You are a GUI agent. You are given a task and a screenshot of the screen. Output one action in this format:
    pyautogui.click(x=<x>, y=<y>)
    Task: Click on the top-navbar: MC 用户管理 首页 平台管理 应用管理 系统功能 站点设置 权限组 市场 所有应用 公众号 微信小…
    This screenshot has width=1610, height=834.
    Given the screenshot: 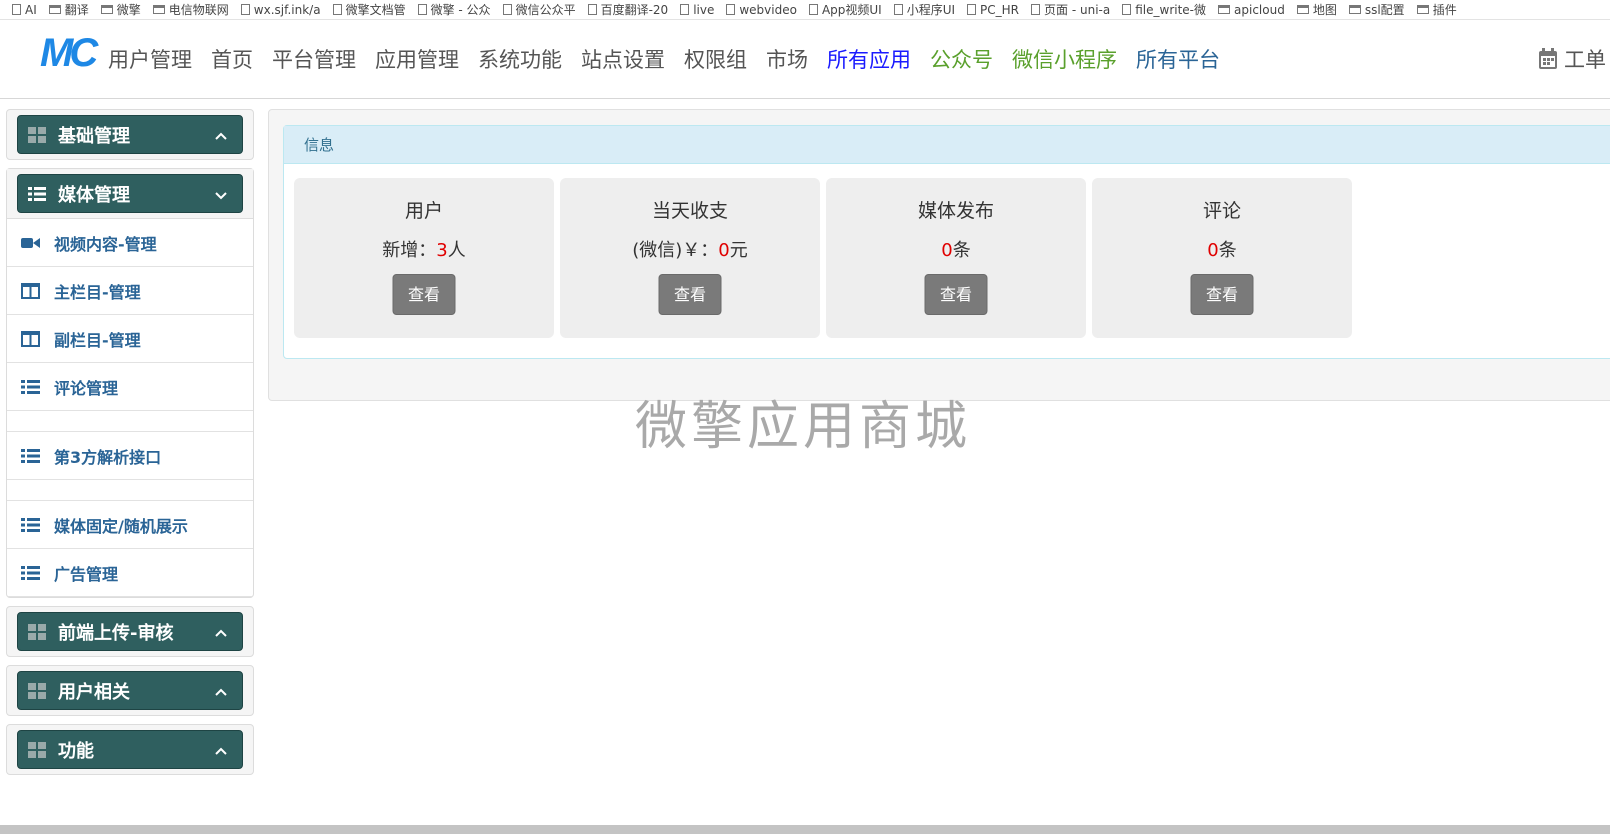 What is the action you would take?
    pyautogui.click(x=805, y=59)
    